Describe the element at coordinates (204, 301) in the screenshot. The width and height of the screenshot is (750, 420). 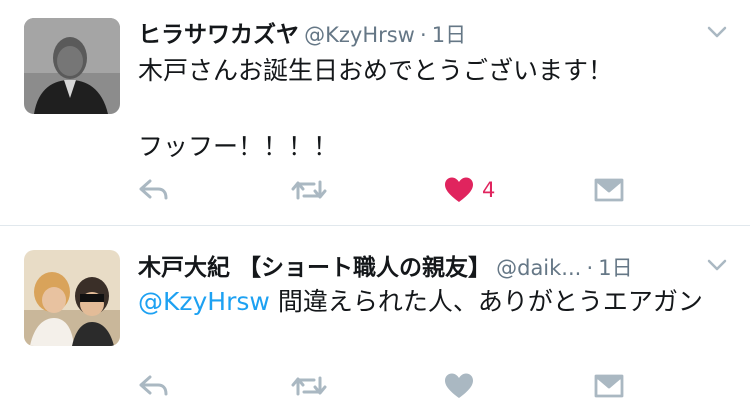
I see `mention-link: @KzyHrsw` at that location.